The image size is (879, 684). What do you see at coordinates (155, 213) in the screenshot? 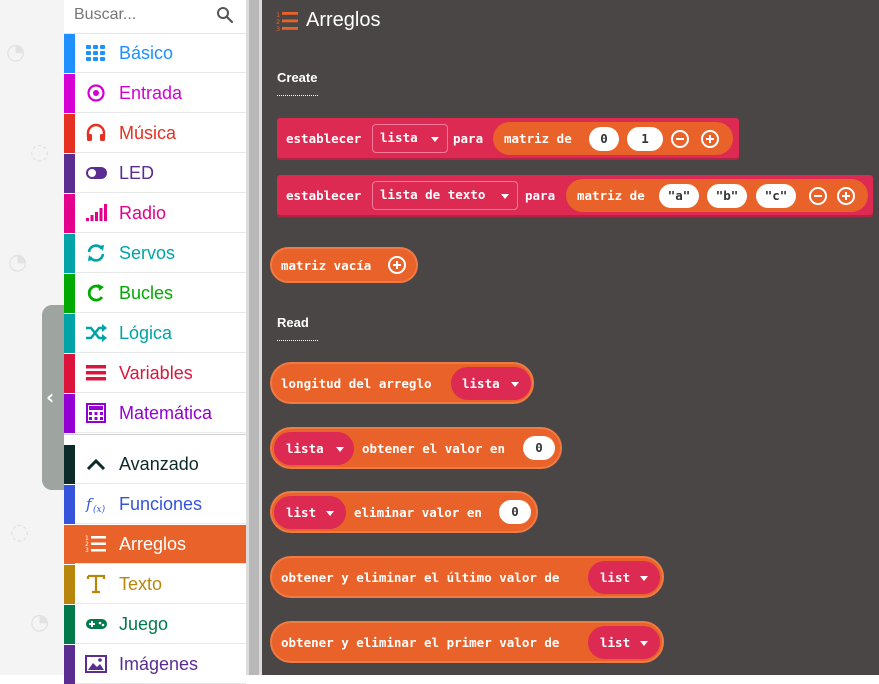
I see `category-radio: Radio` at bounding box center [155, 213].